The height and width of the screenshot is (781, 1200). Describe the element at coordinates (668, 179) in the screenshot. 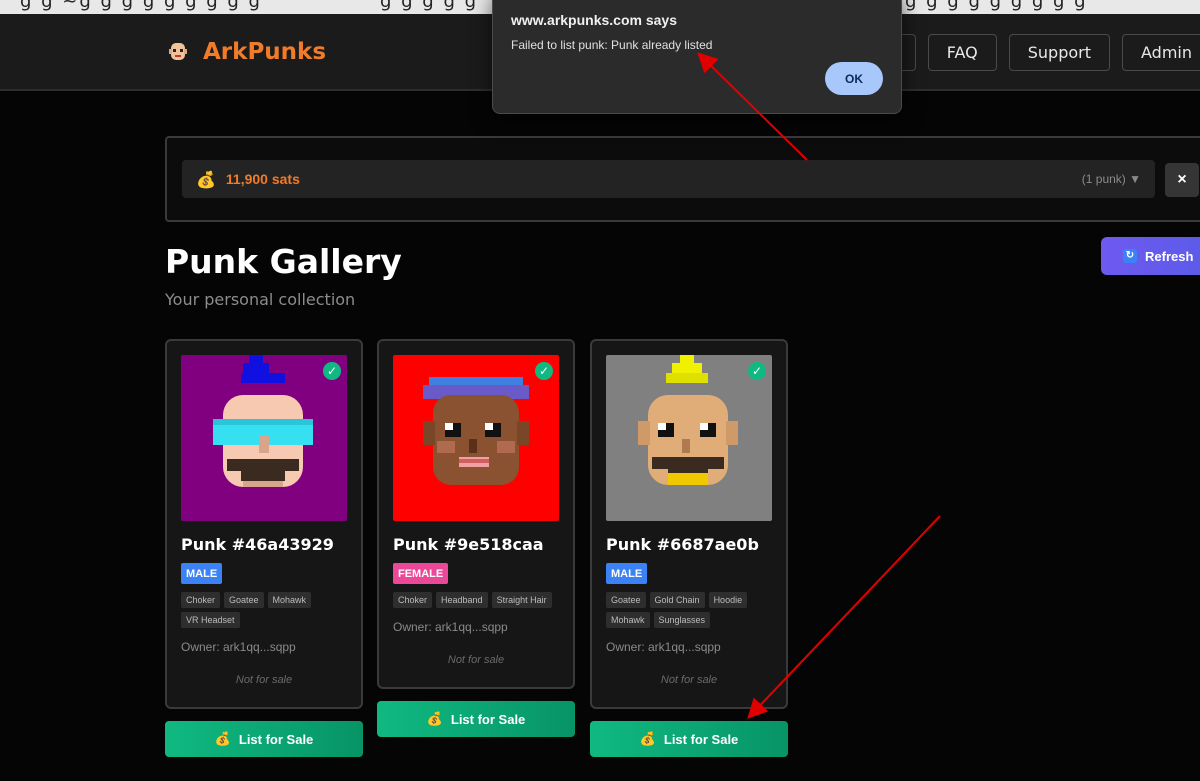

I see `balance-selector: 💰 11,900 sats (1 punk) ▼` at that location.